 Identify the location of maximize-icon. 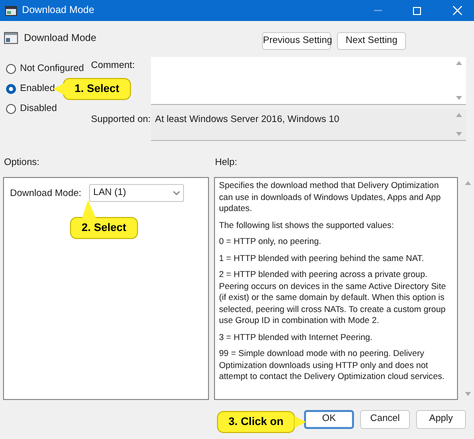
(417, 10).